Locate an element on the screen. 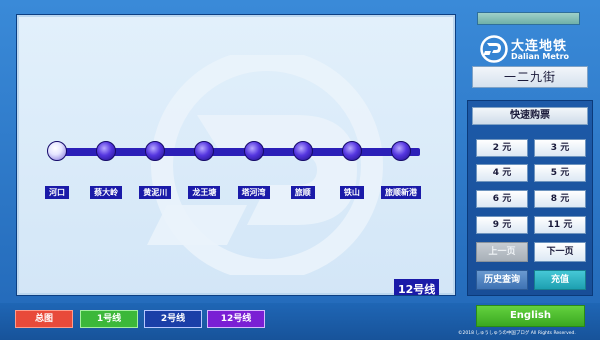  station-label: 旅顺新港 is located at coordinates (401, 192).